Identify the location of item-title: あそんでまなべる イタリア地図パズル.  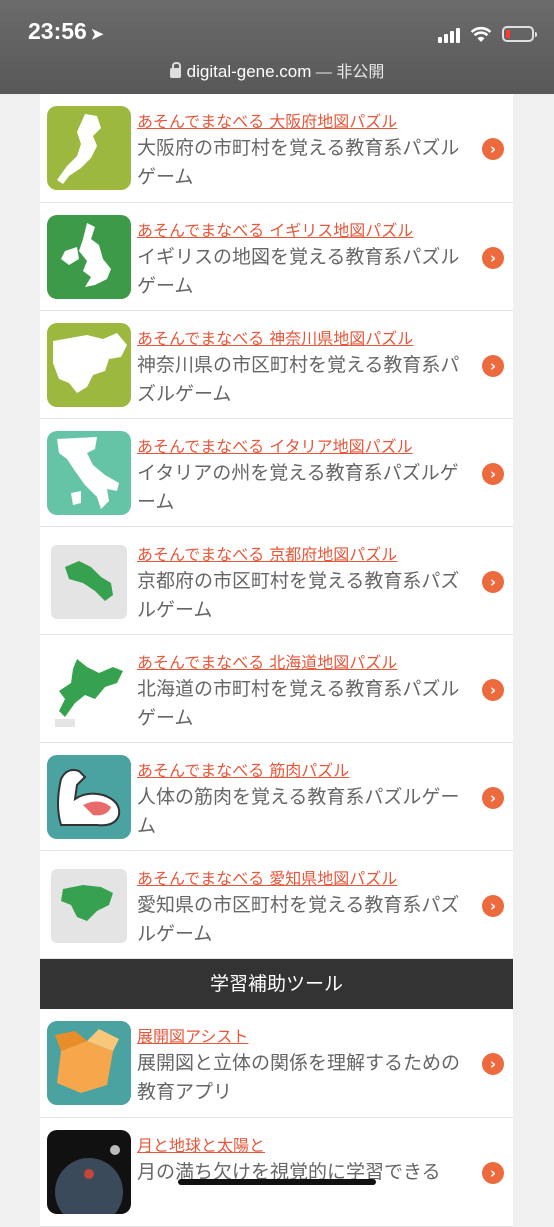
(275, 445).